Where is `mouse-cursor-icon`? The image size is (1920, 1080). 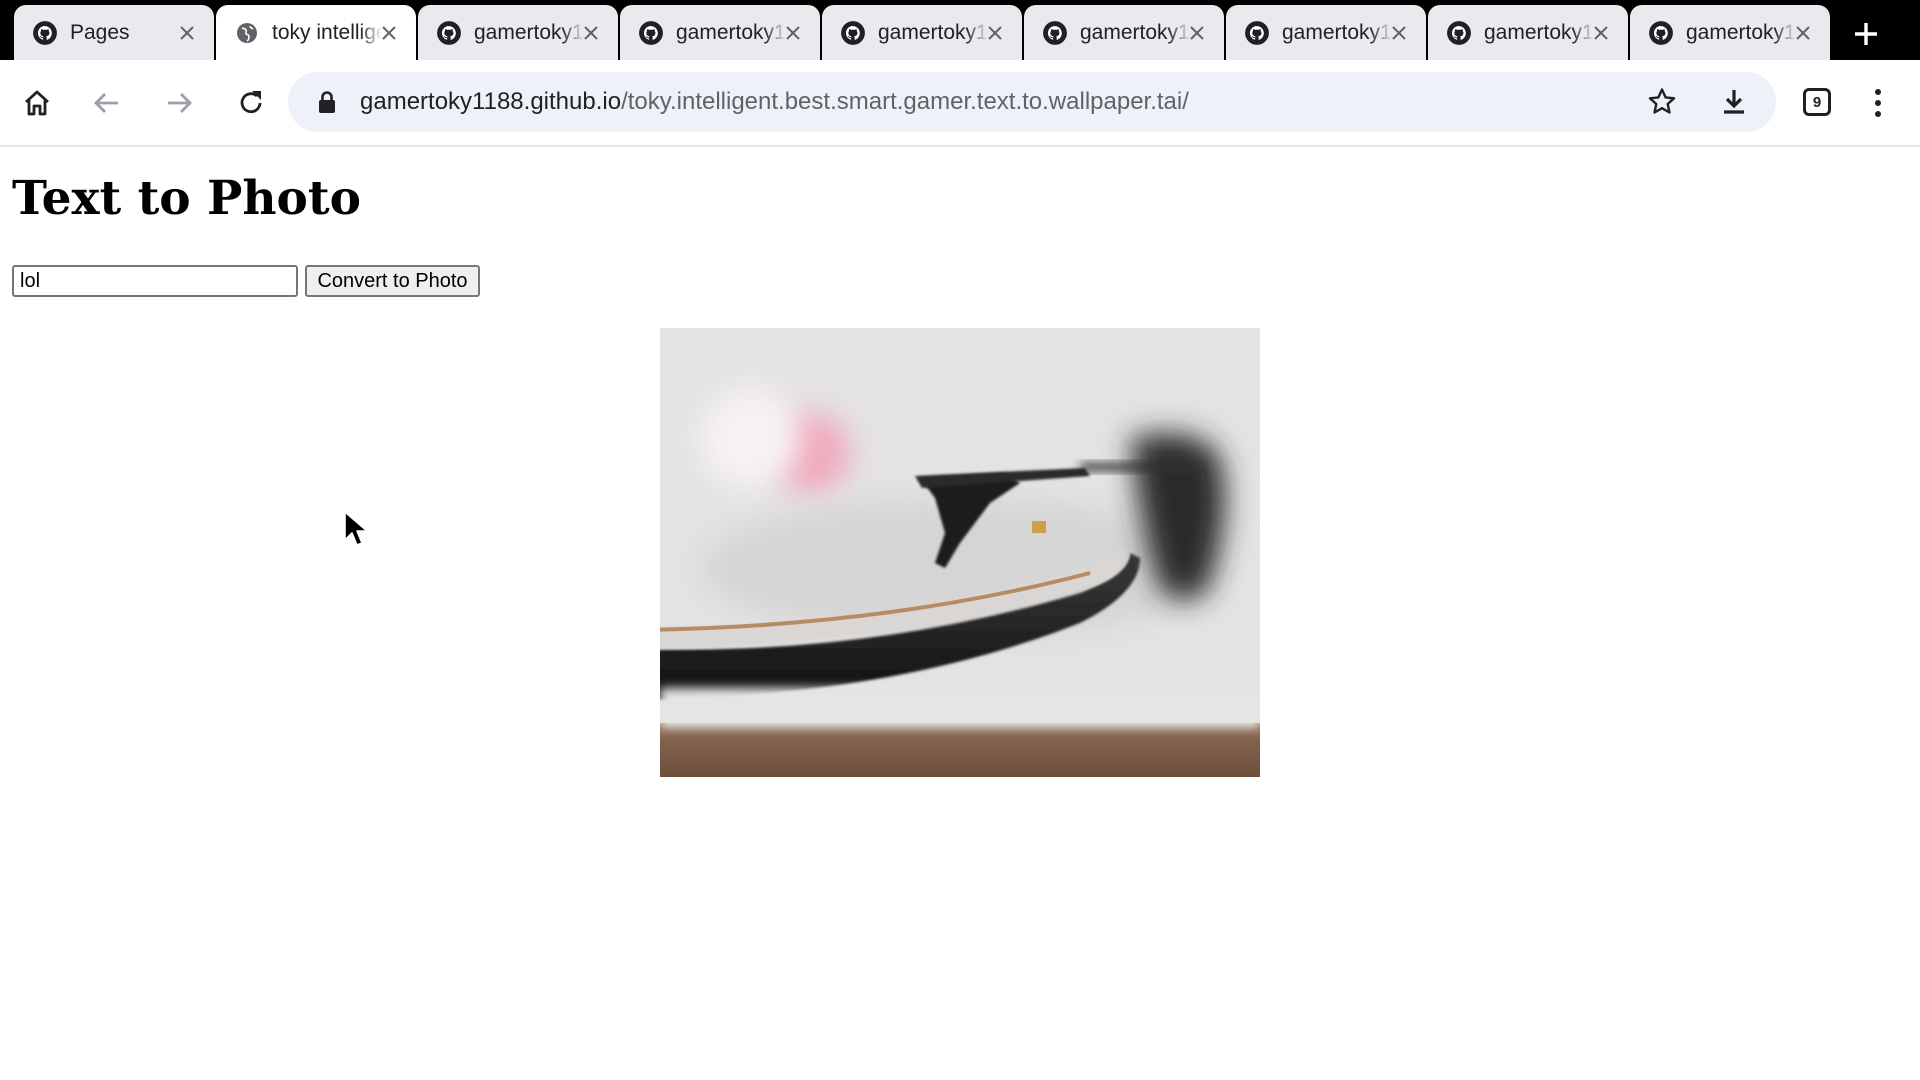 mouse-cursor-icon is located at coordinates (356, 529).